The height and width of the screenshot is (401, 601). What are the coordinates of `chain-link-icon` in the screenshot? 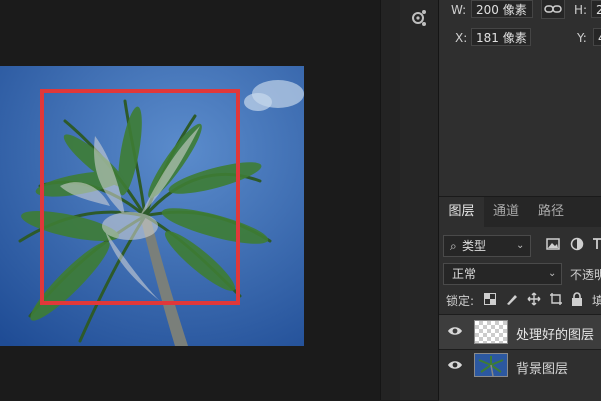 It's located at (553, 9).